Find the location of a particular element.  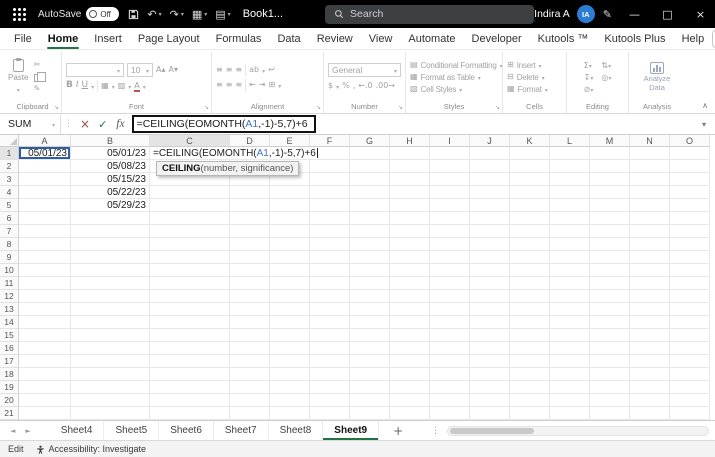

cell-d15 is located at coordinates (250, 335).